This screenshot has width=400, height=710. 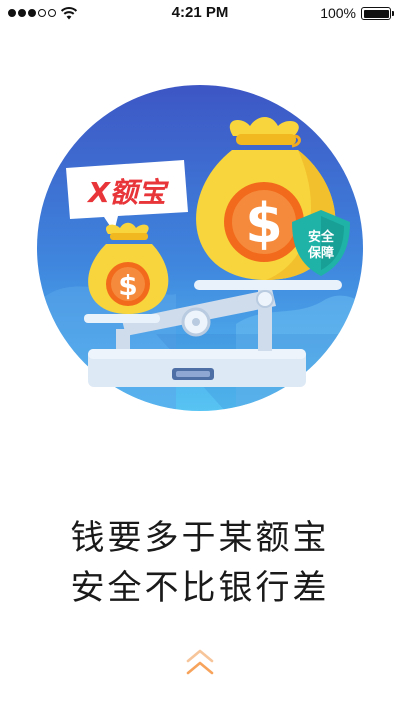 What do you see at coordinates (338, 13) in the screenshot?
I see `battery-percentage: 100%` at bounding box center [338, 13].